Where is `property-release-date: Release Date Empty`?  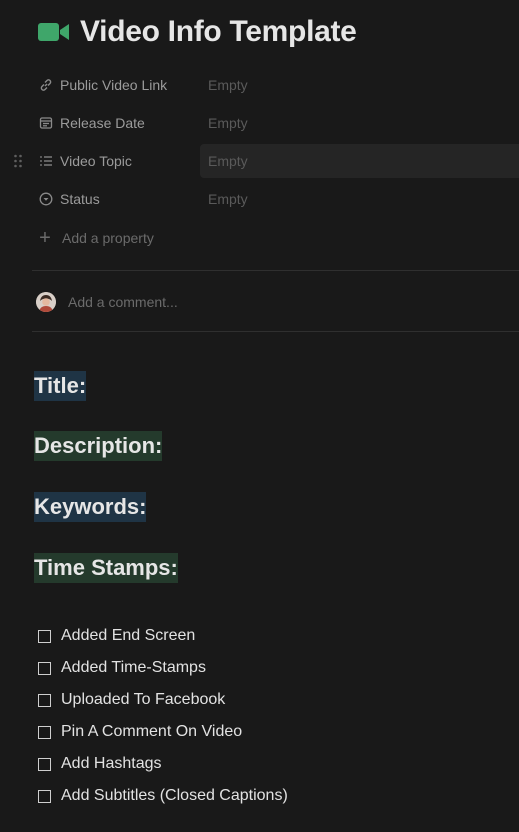 property-release-date: Release Date Empty is located at coordinates (259, 123).